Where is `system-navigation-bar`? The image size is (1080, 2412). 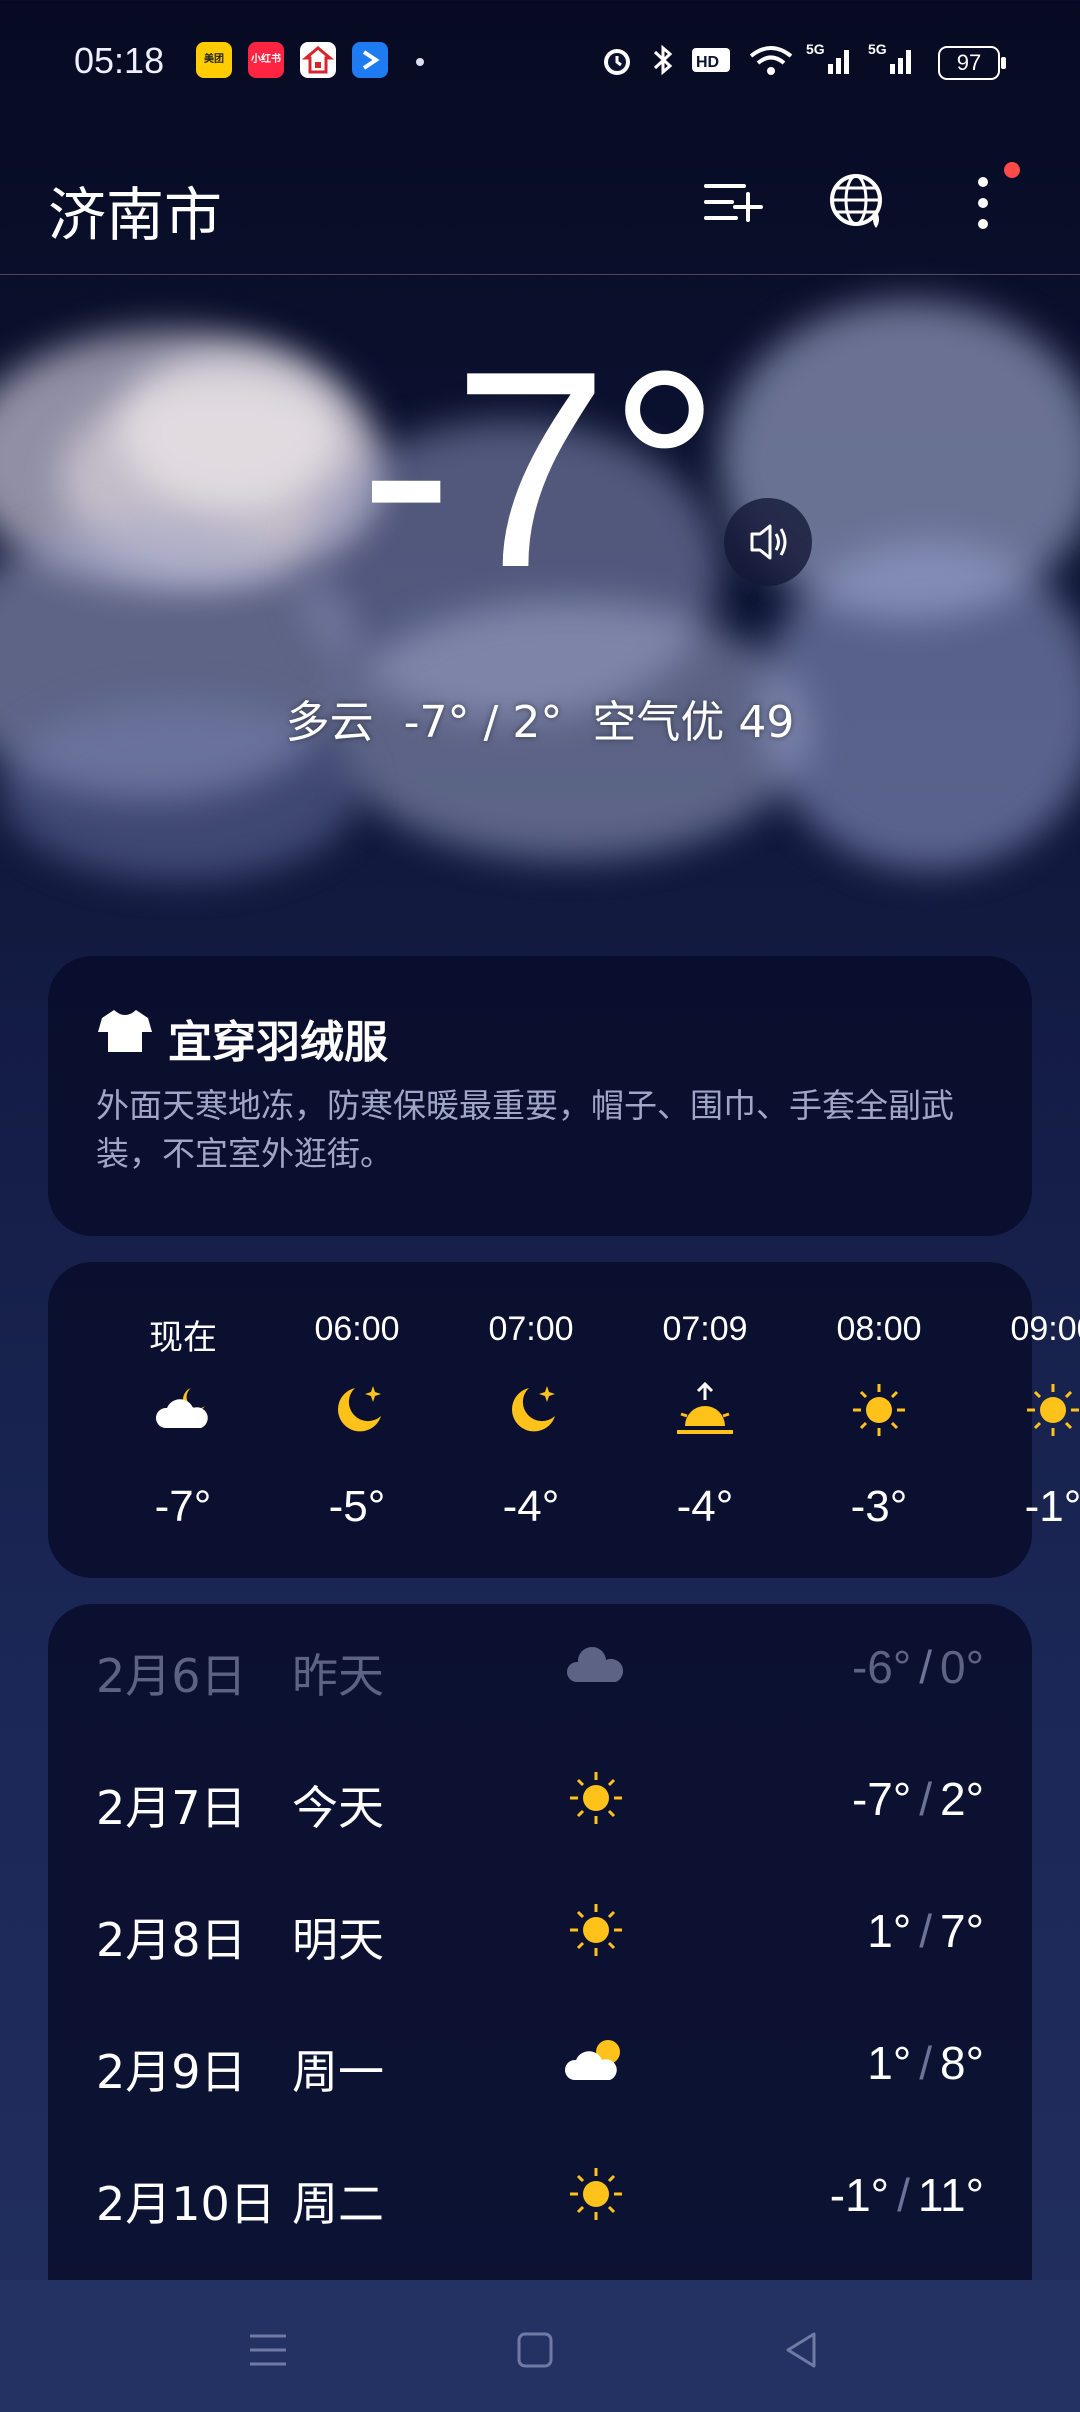
system-navigation-bar is located at coordinates (540, 2346).